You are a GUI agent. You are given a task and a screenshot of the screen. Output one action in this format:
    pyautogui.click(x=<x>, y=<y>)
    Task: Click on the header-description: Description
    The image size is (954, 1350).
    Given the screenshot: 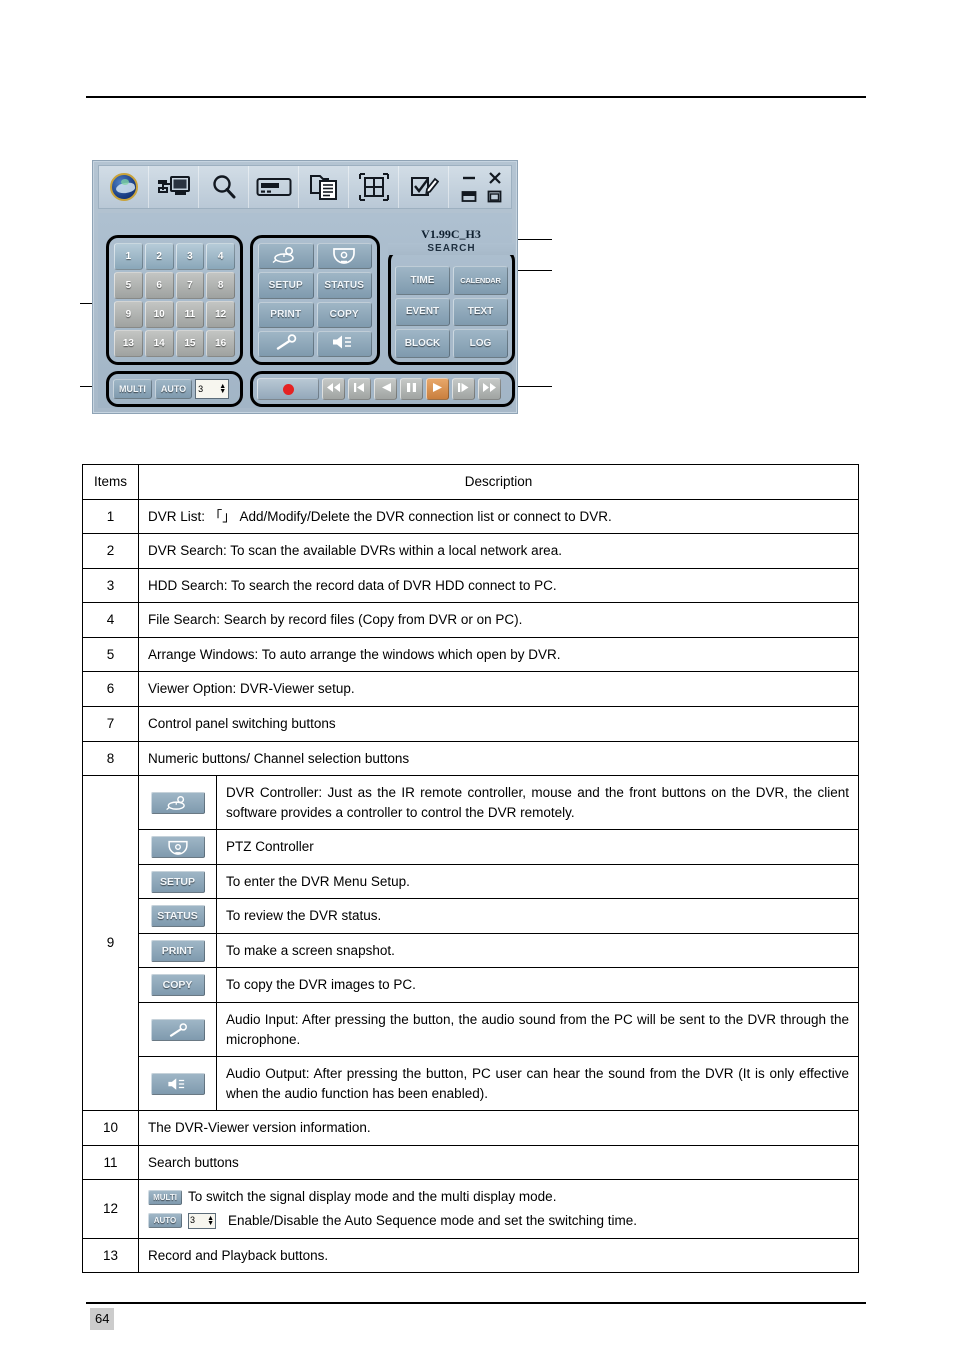 What is the action you would take?
    pyautogui.click(x=498, y=482)
    